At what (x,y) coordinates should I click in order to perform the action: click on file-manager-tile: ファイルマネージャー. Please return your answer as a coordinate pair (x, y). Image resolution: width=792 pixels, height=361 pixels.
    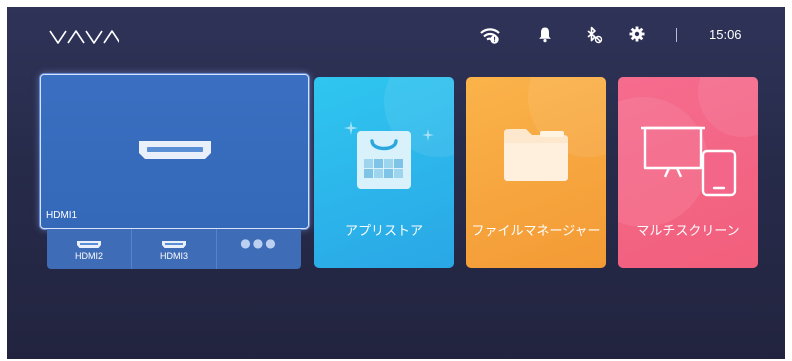
    Looking at the image, I should click on (536, 172).